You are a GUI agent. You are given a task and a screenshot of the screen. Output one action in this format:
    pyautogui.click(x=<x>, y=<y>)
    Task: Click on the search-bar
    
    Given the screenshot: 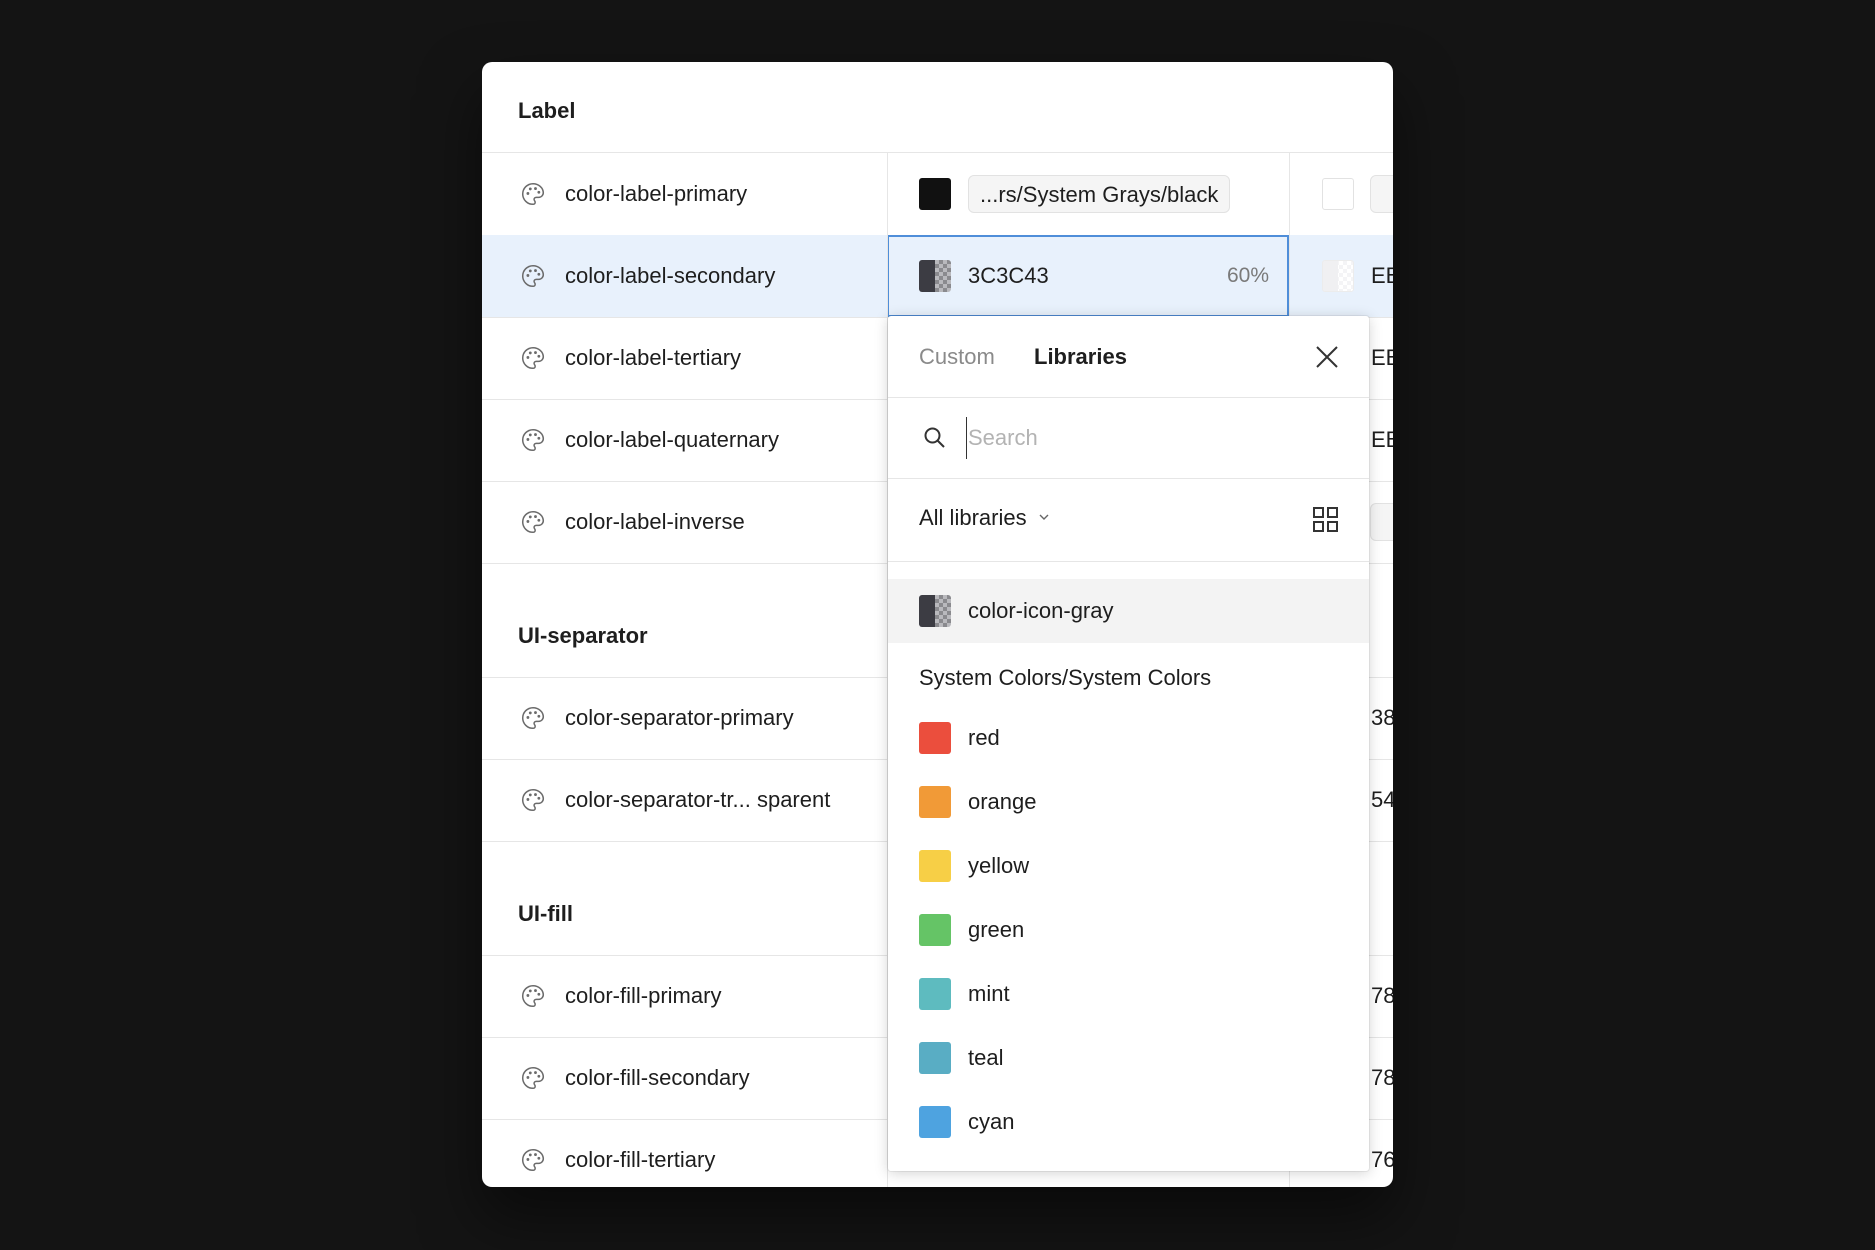 What is the action you would take?
    pyautogui.click(x=1128, y=438)
    